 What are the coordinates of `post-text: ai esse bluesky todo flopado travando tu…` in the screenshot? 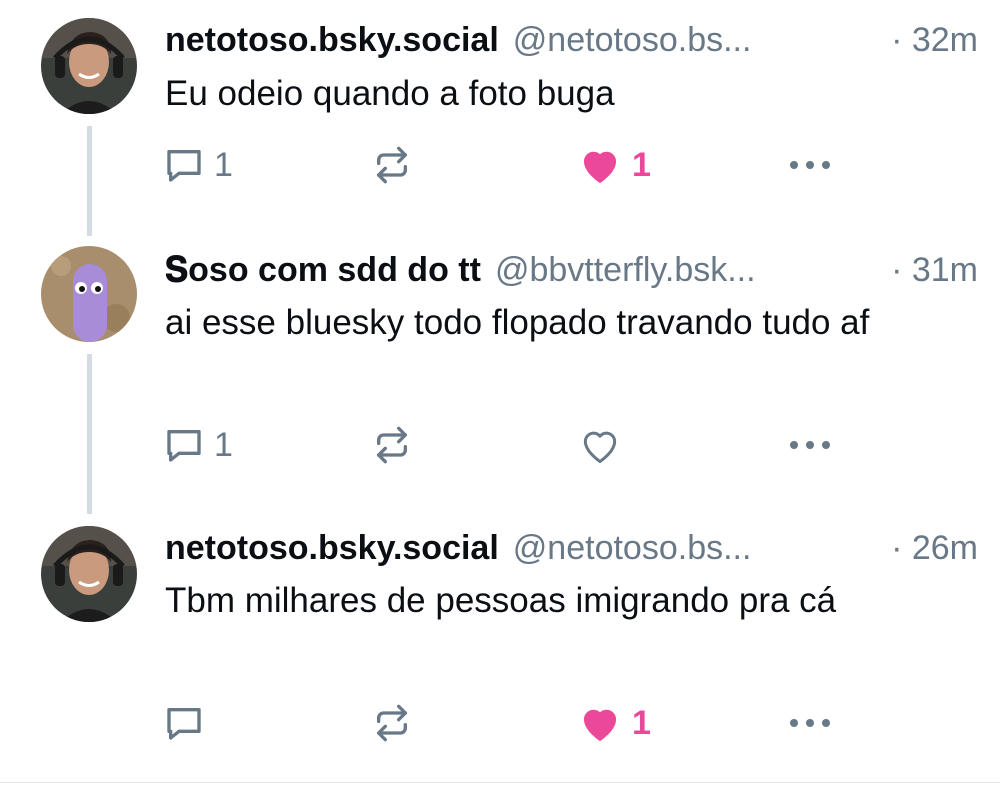 It's located at (517, 322).